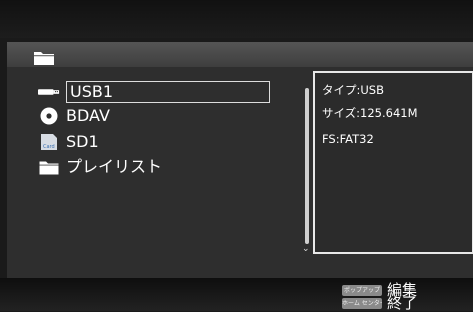 The image size is (473, 312). What do you see at coordinates (49, 142) in the screenshot?
I see `sd-card-icon: Card` at bounding box center [49, 142].